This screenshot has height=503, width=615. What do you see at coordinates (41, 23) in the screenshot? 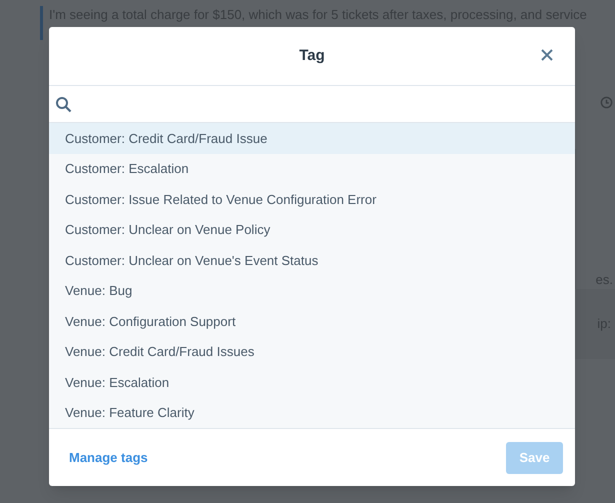
I see `quote-bar` at bounding box center [41, 23].